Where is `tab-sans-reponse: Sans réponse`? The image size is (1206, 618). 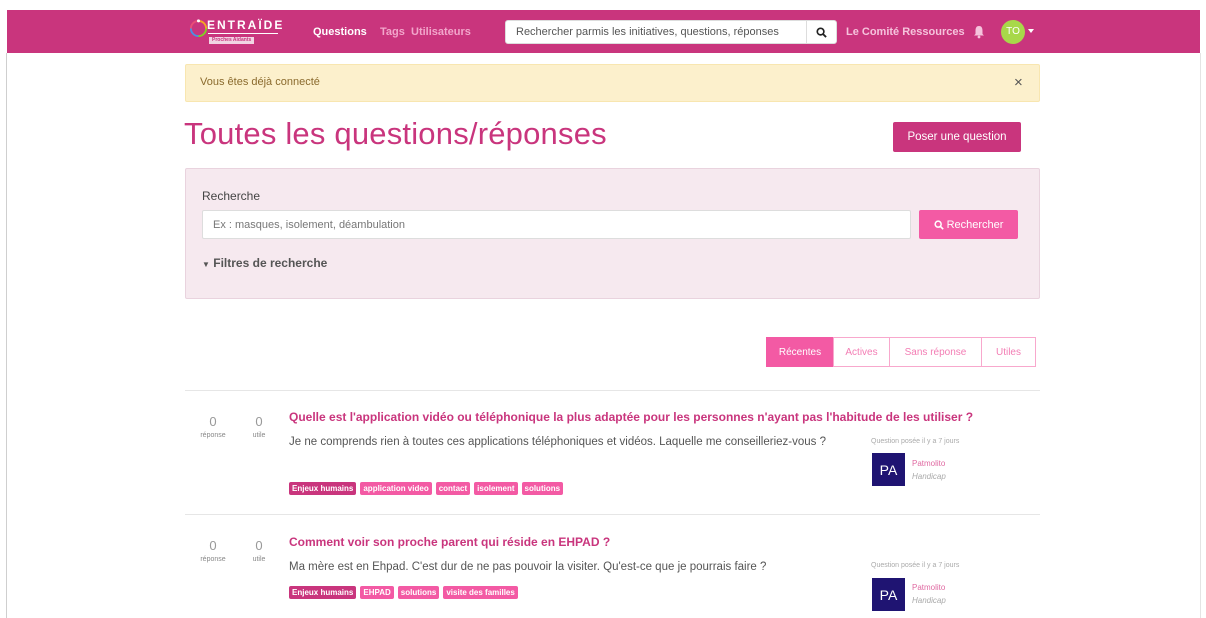
tab-sans-reponse: Sans réponse is located at coordinates (935, 352).